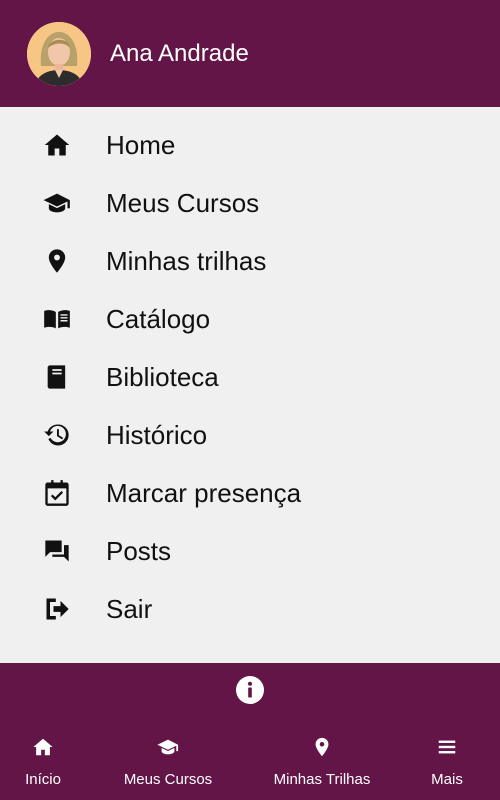 The width and height of the screenshot is (500, 800). What do you see at coordinates (57, 551) in the screenshot?
I see `chat-icon` at bounding box center [57, 551].